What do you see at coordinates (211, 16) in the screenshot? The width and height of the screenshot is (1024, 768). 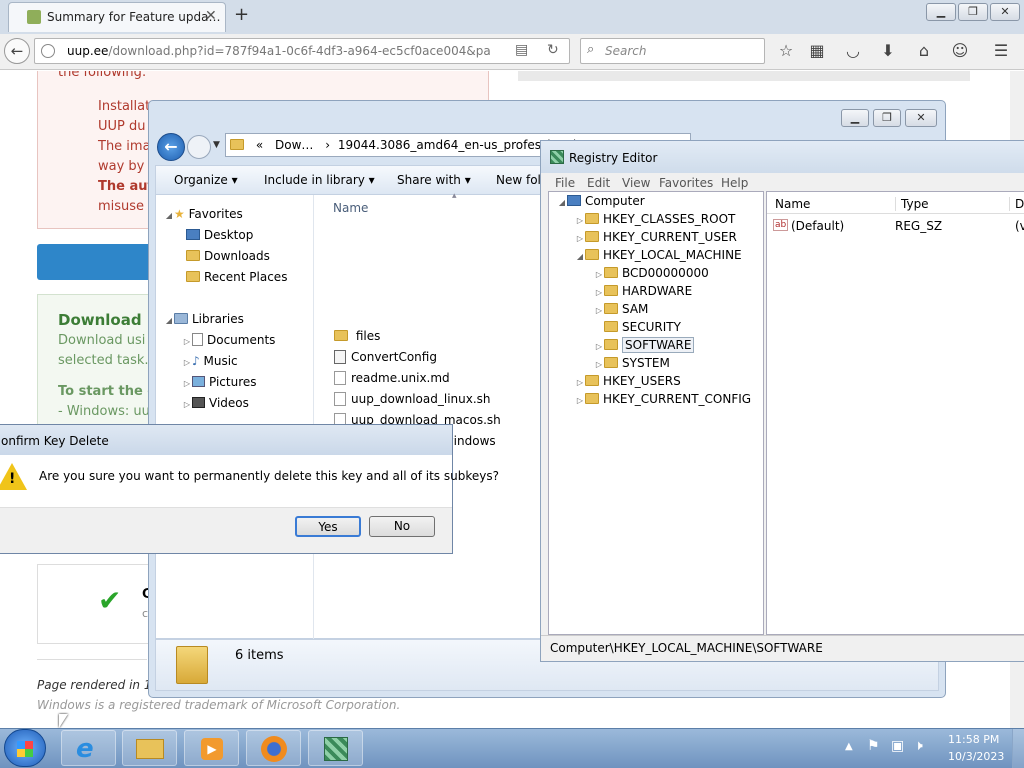 I see `tab-close-icon: ✕` at bounding box center [211, 16].